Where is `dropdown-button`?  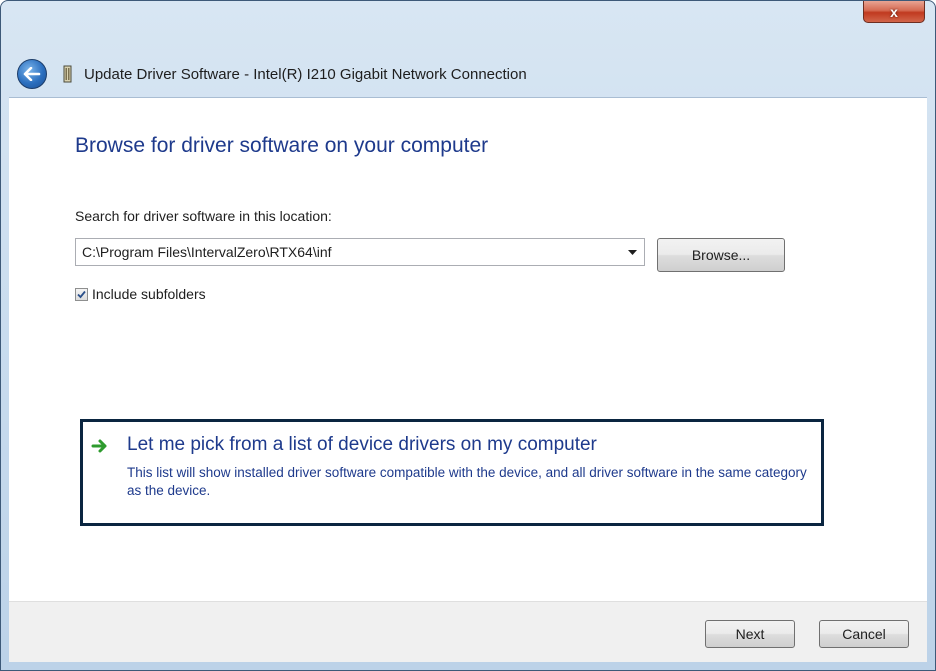
dropdown-button is located at coordinates (632, 252).